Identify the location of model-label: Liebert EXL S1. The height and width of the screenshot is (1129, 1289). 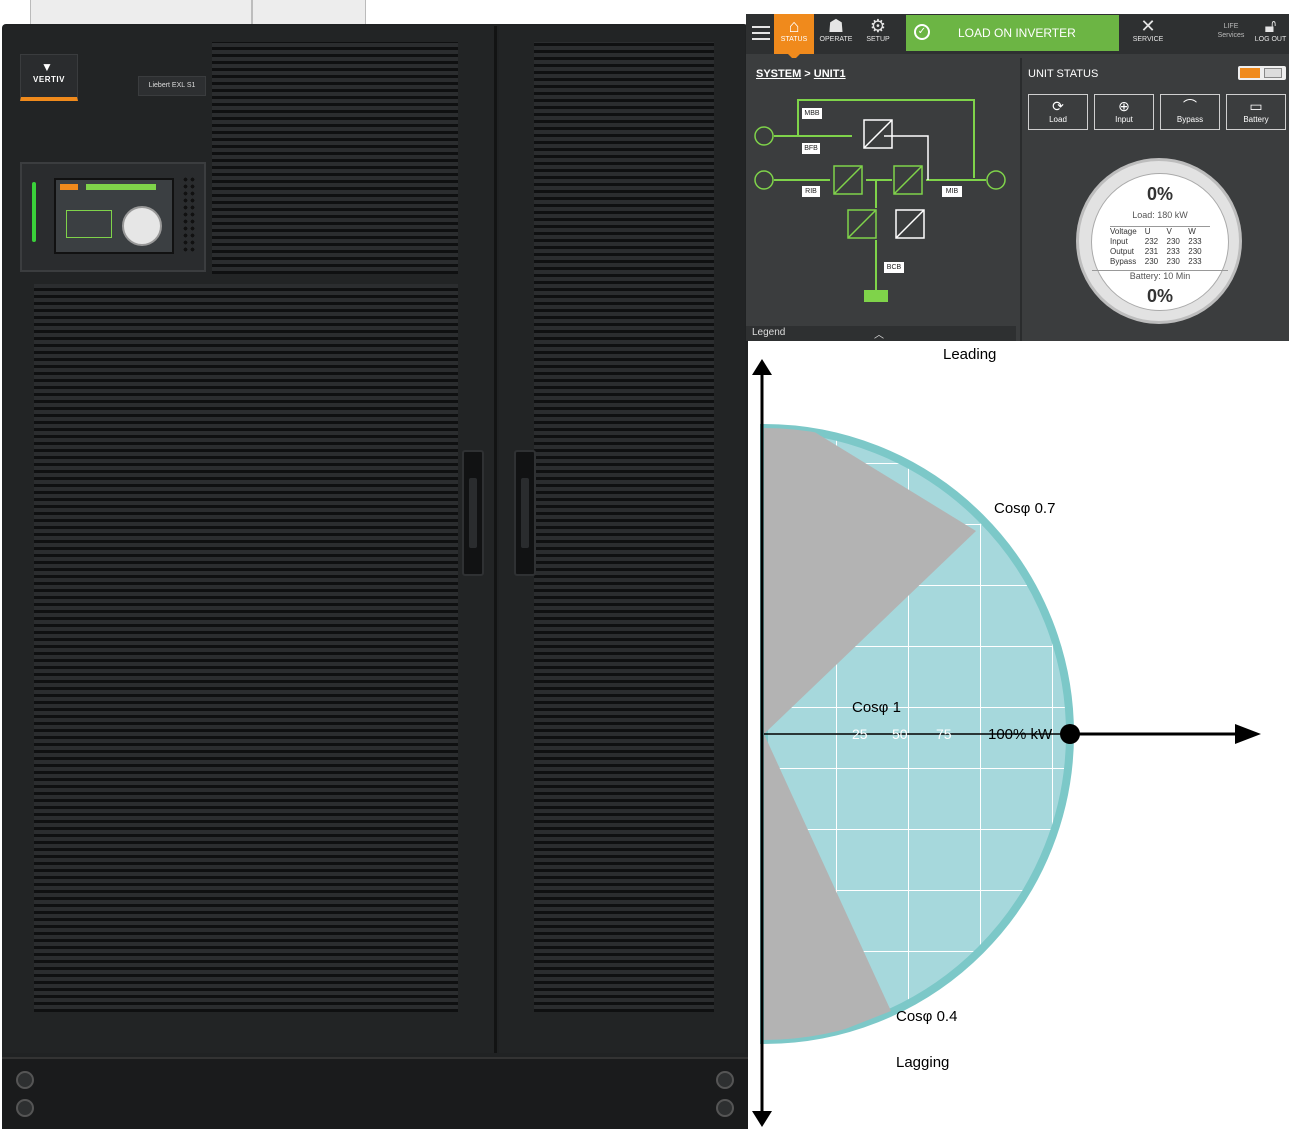
(172, 86).